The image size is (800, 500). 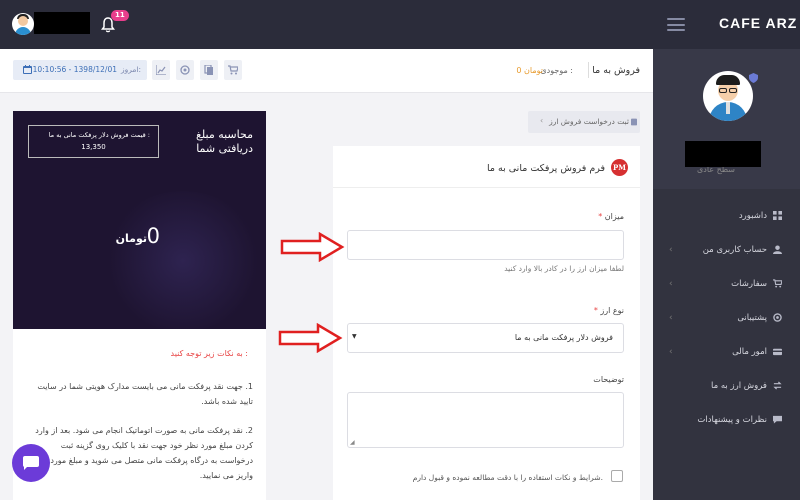 What do you see at coordinates (612, 310) in the screenshot?
I see `currency-label-text: نوع ارز` at bounding box center [612, 310].